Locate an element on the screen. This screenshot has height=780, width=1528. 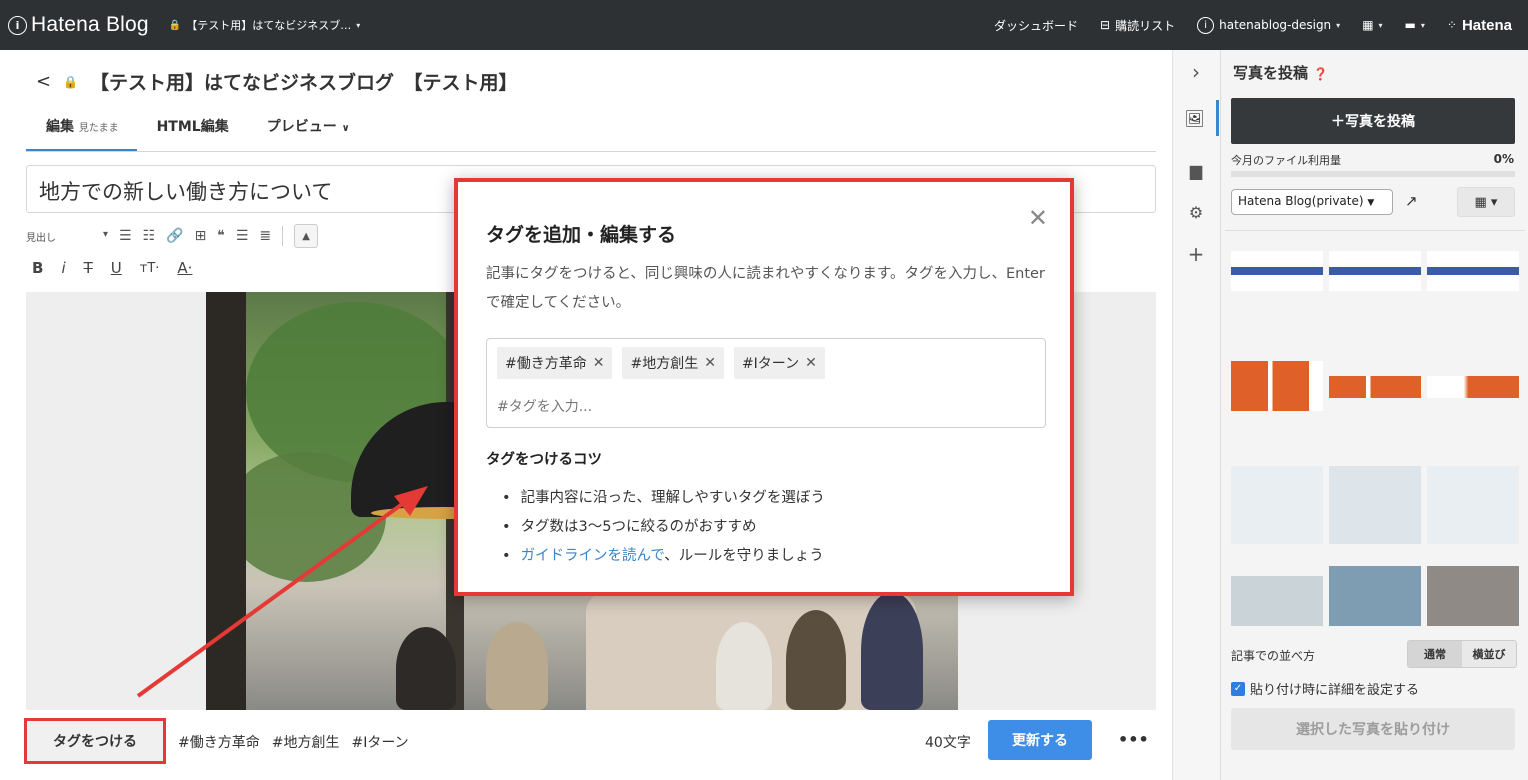
tip-item-rest: 、ルールを守りましょう is located at coordinates (744, 556).